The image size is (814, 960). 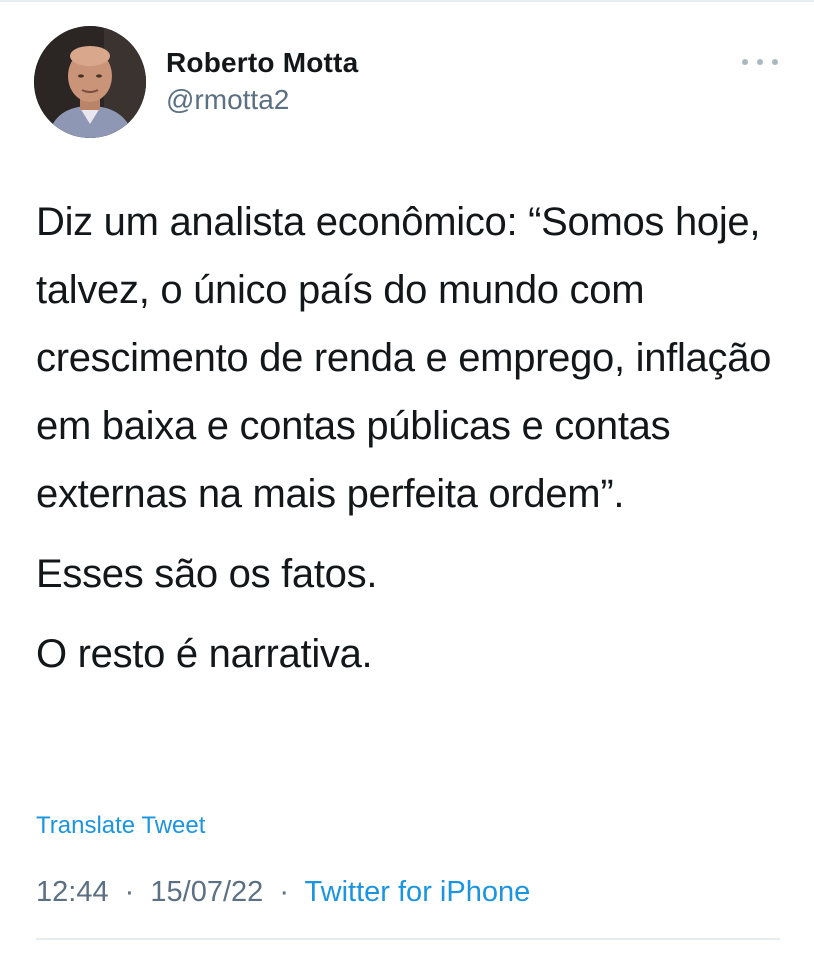 I want to click on author-display-name: Roberto Motta, so click(x=262, y=63).